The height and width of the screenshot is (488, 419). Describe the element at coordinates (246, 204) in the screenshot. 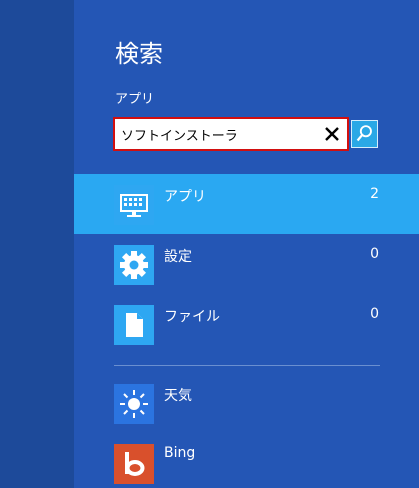

I see `category-row-apps: アプリ 2` at that location.